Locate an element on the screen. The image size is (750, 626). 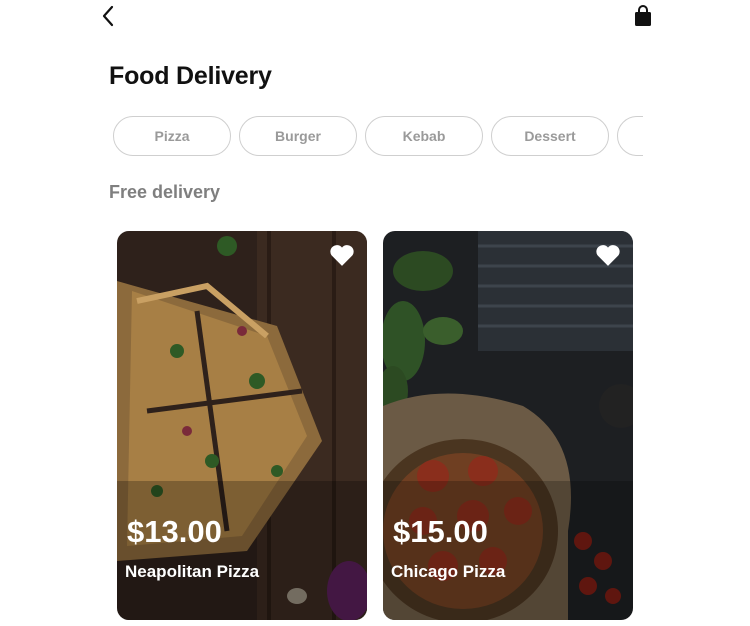
page-title: Food Delivery is located at coordinates (190, 76).